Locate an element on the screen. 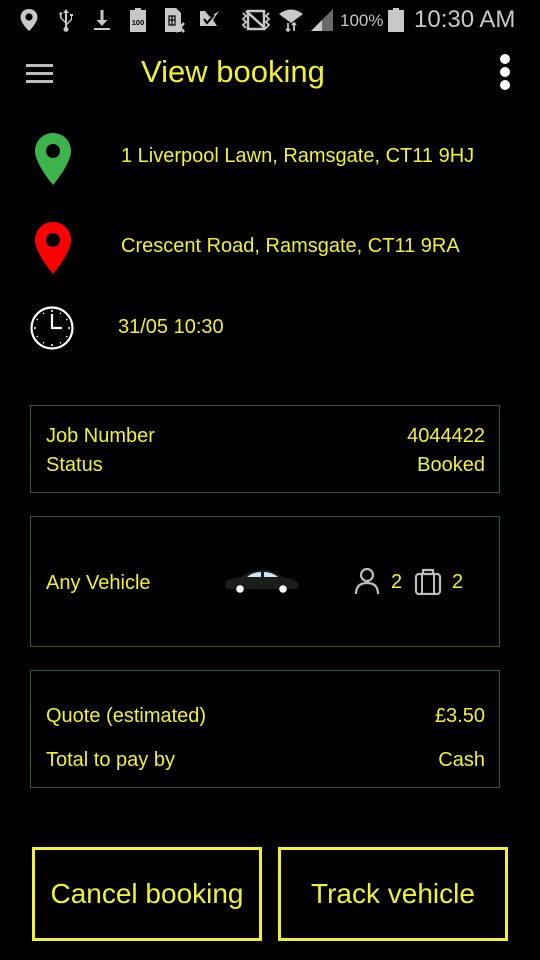 The width and height of the screenshot is (540, 960). payment-method-value: Cash is located at coordinates (461, 760).